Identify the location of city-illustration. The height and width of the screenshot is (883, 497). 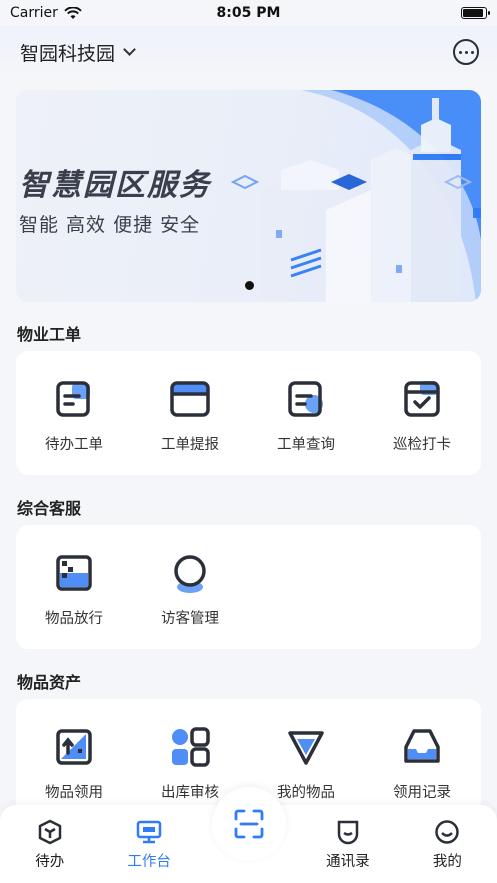
(355, 196).